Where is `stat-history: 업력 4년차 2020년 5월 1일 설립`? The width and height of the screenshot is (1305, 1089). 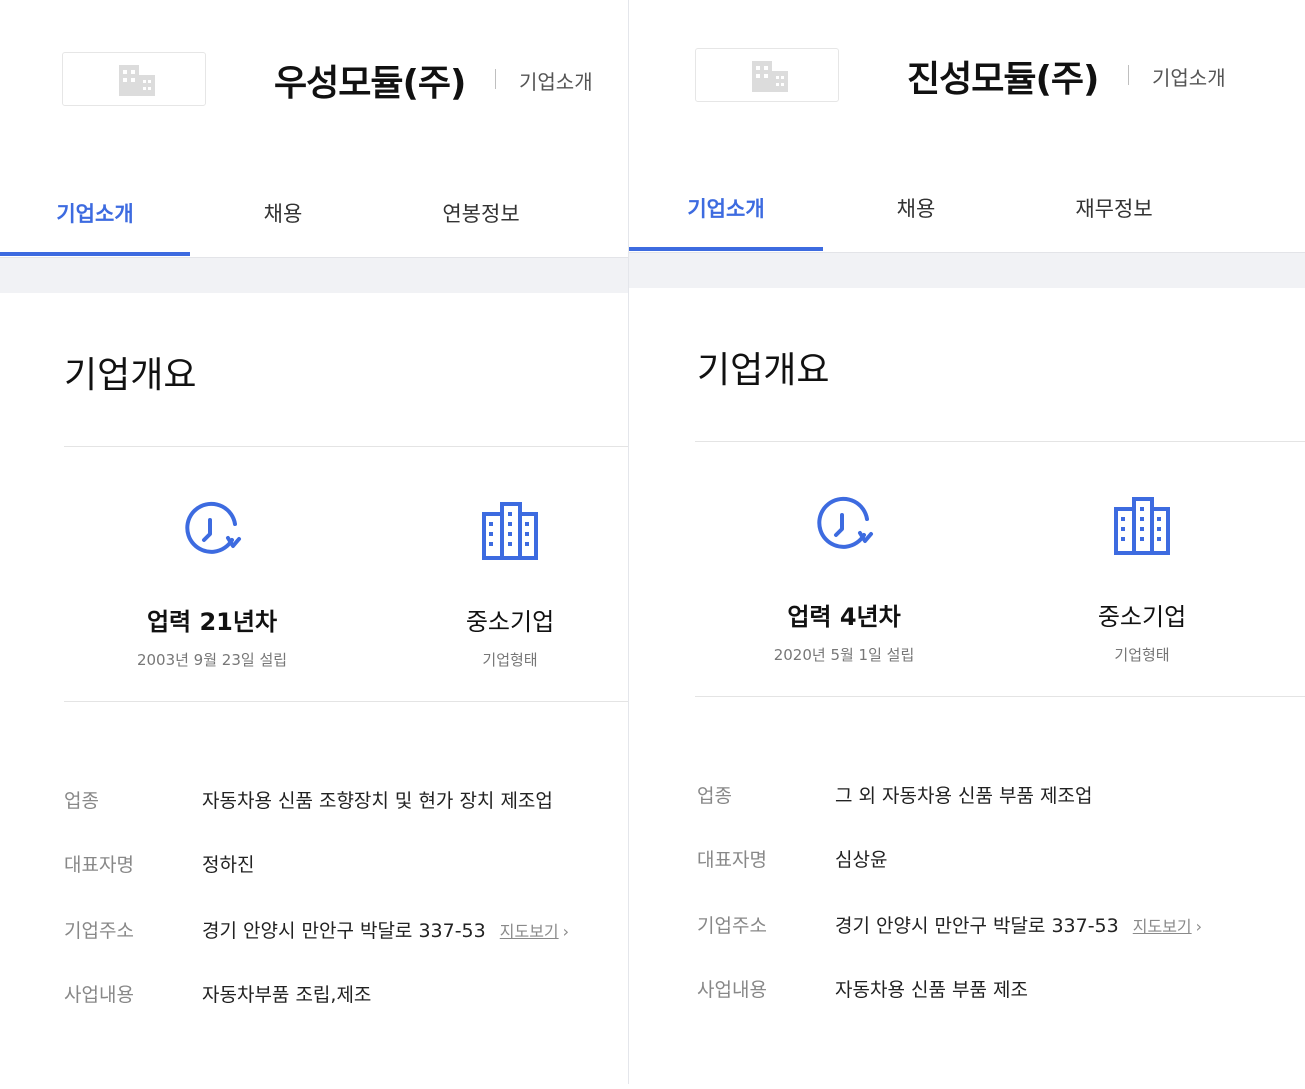 stat-history: 업력 4년차 2020년 5월 1일 설립 is located at coordinates (844, 580).